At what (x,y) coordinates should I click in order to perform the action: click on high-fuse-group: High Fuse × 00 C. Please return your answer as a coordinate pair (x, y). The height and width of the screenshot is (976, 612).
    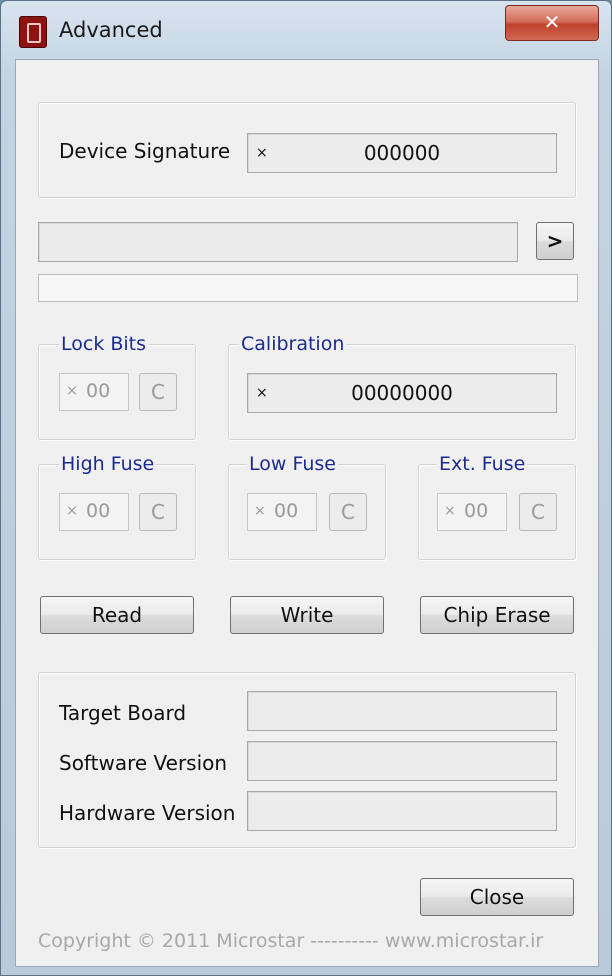
    Looking at the image, I should click on (117, 506).